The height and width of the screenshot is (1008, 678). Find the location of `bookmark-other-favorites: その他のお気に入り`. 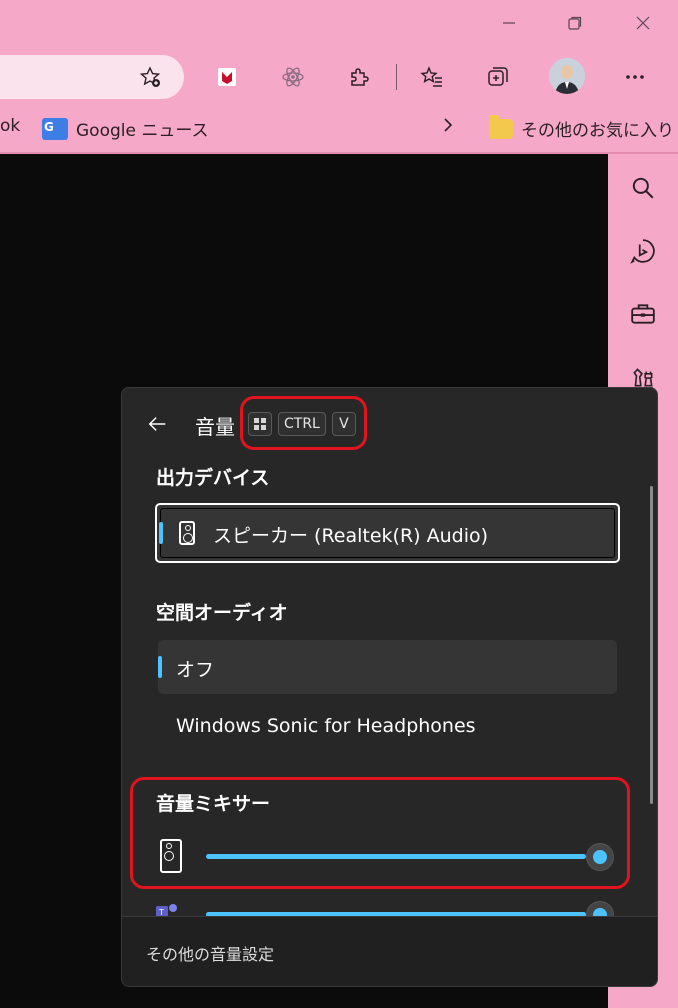

bookmark-other-favorites: その他のお気に入り is located at coordinates (581, 127).